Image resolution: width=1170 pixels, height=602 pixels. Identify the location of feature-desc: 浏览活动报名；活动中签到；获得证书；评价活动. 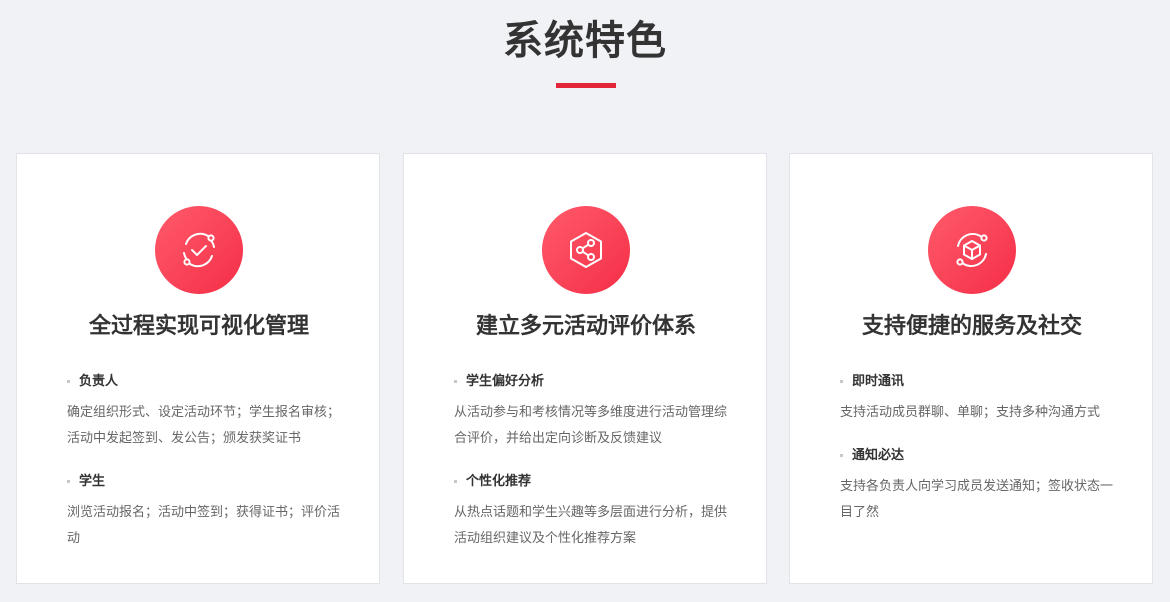
(204, 525).